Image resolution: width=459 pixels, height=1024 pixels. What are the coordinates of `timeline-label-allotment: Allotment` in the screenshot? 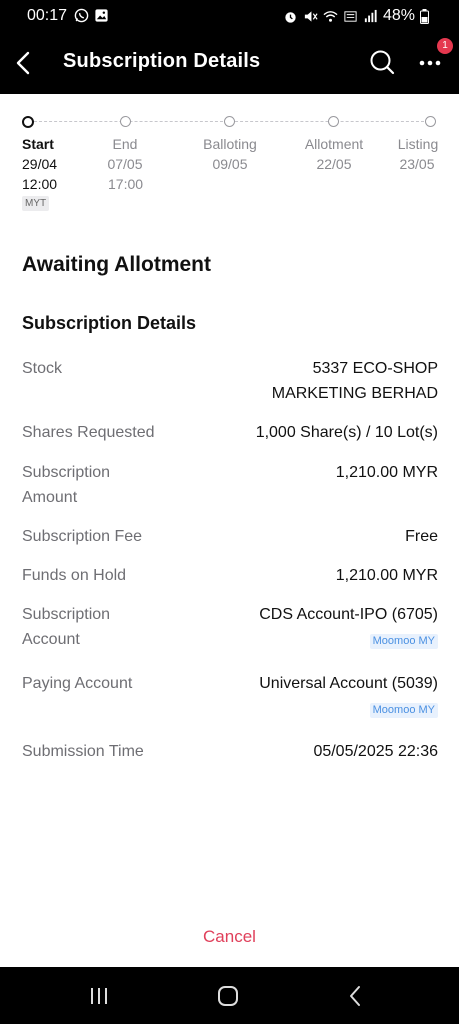 It's located at (334, 144).